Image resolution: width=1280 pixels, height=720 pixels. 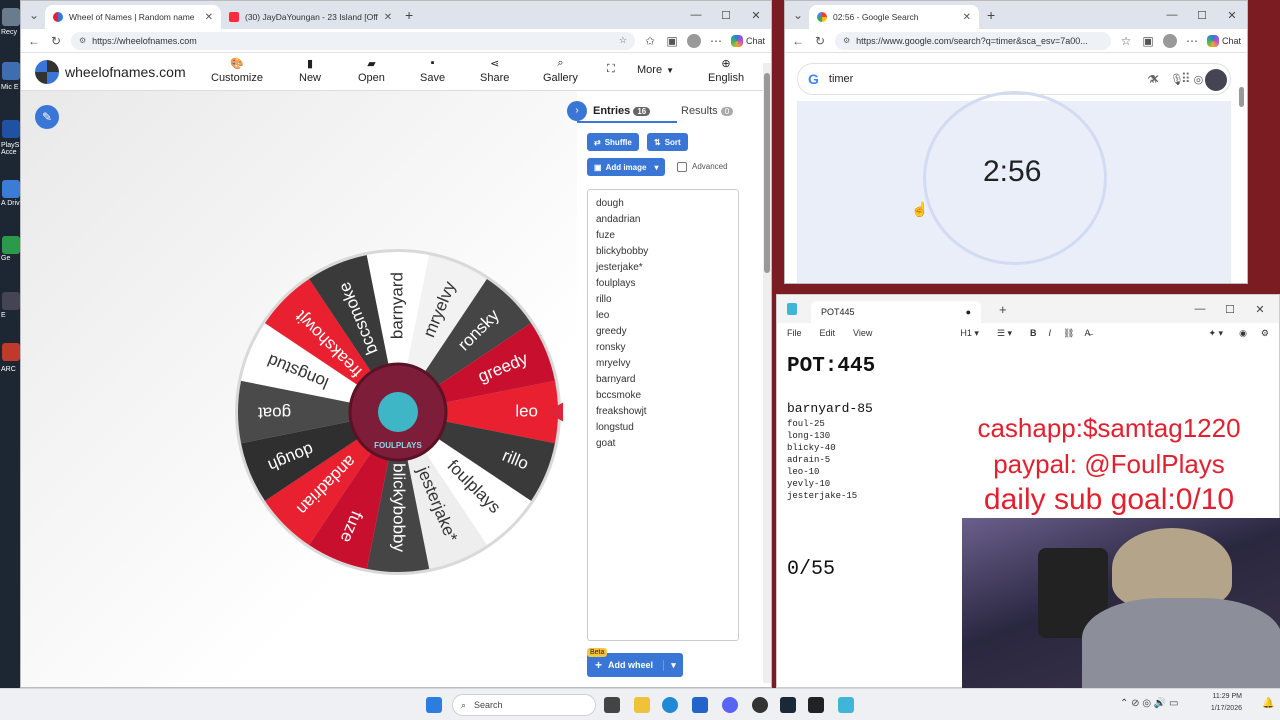 I want to click on gallery-button: ⌕ Gallery, so click(x=560, y=70).